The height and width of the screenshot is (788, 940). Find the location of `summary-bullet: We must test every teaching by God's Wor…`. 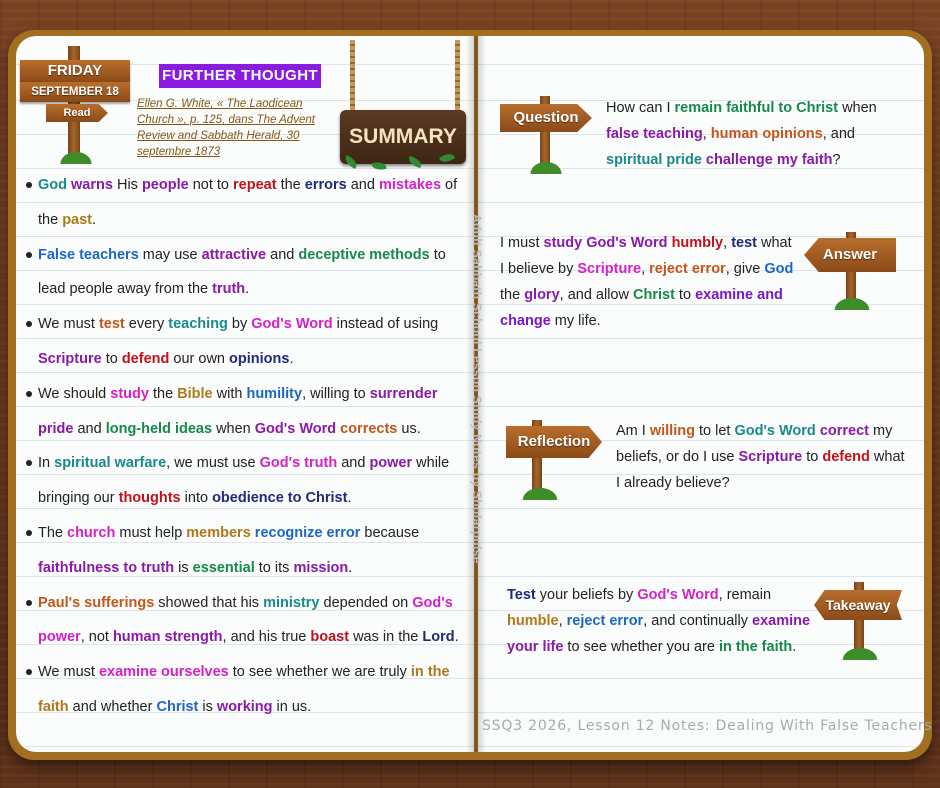

summary-bullet: We must test every teaching by God's Wor… is located at coordinates (244, 342).